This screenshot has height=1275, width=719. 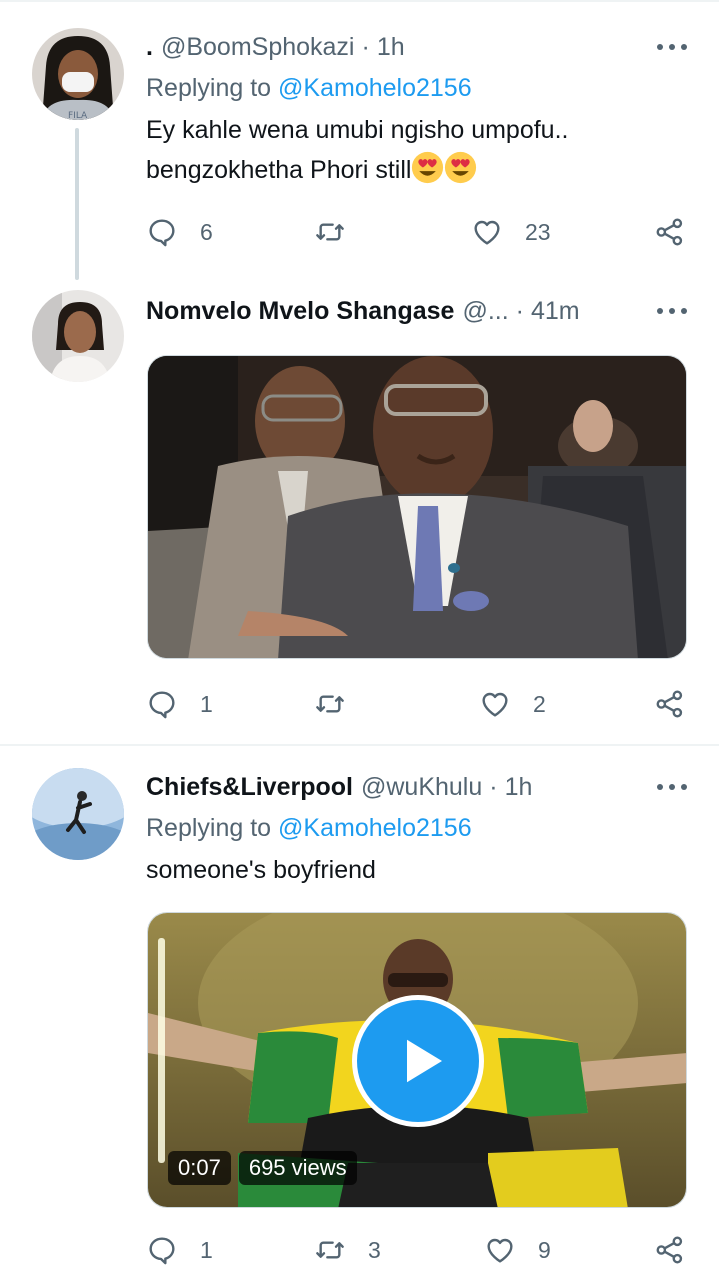 What do you see at coordinates (347, 1250) in the screenshot?
I see `retweet-button: 3` at bounding box center [347, 1250].